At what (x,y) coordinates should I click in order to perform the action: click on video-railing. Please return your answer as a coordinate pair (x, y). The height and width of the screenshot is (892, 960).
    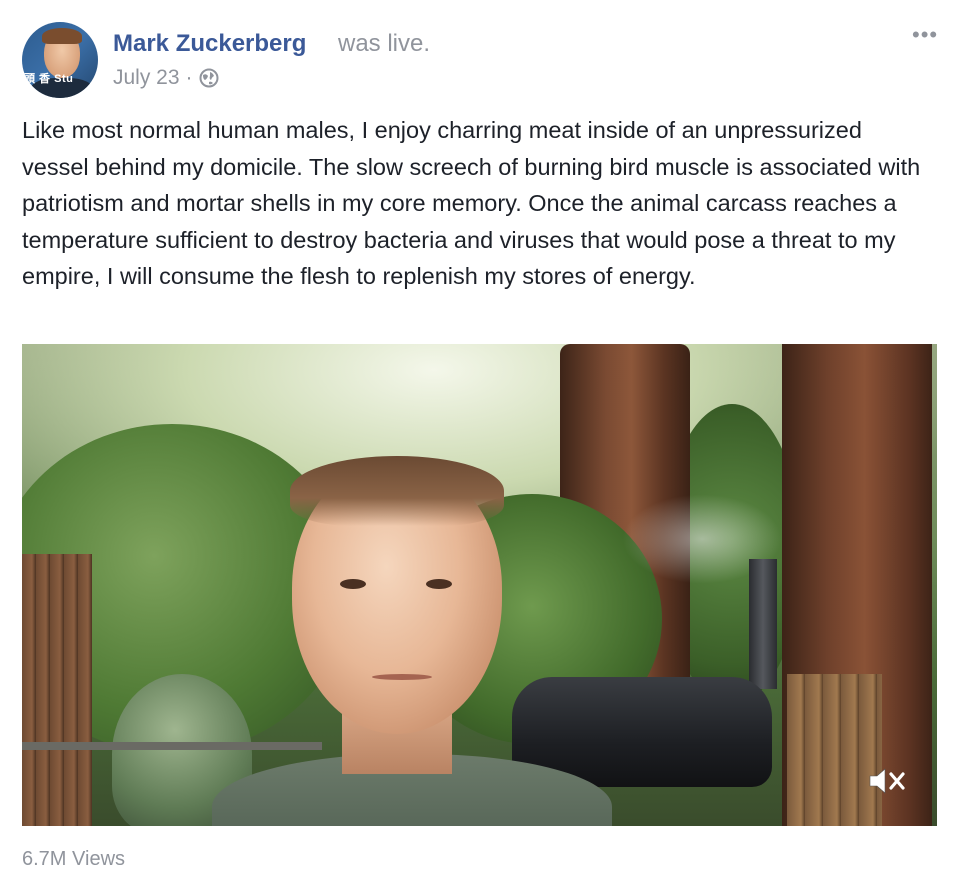
    Looking at the image, I should click on (172, 746).